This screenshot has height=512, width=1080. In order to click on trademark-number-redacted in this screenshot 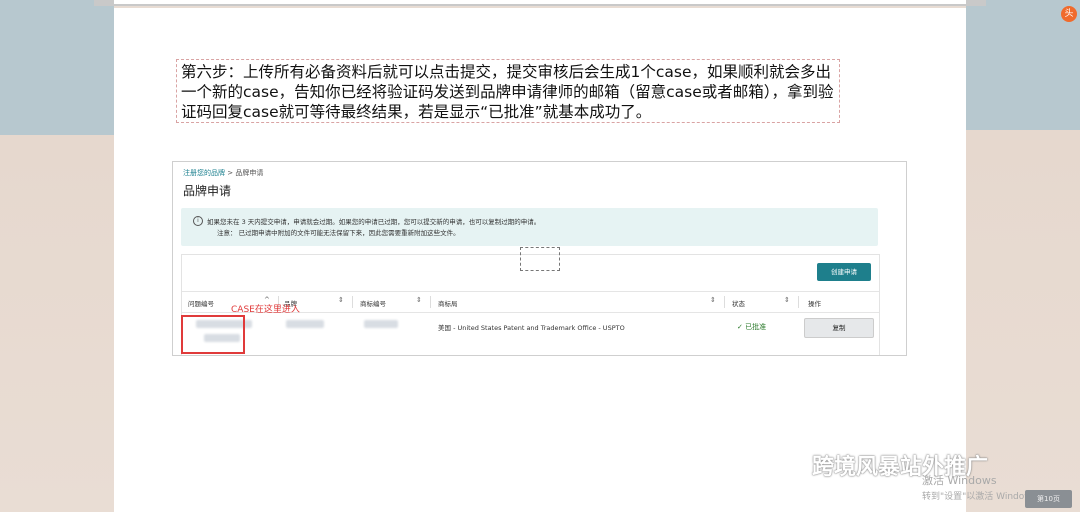, I will do `click(381, 324)`.